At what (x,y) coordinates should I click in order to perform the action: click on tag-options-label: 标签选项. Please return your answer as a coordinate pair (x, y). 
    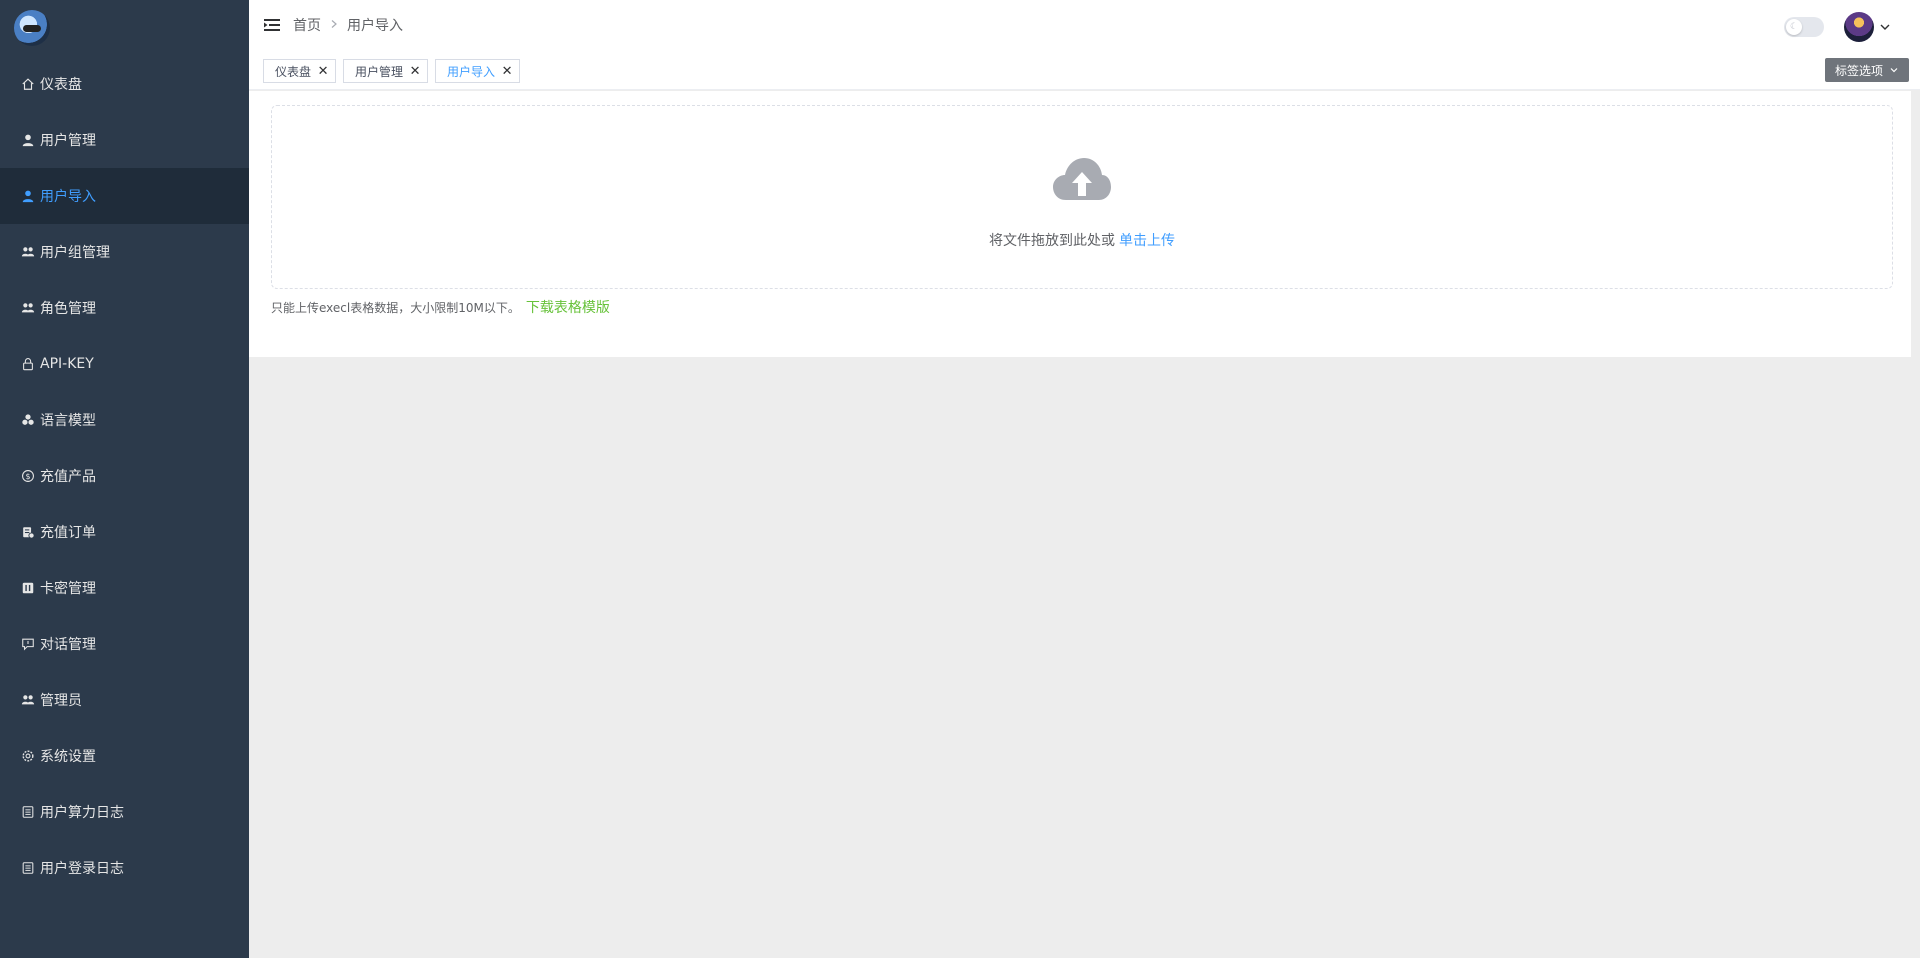
    Looking at the image, I should click on (1858, 70).